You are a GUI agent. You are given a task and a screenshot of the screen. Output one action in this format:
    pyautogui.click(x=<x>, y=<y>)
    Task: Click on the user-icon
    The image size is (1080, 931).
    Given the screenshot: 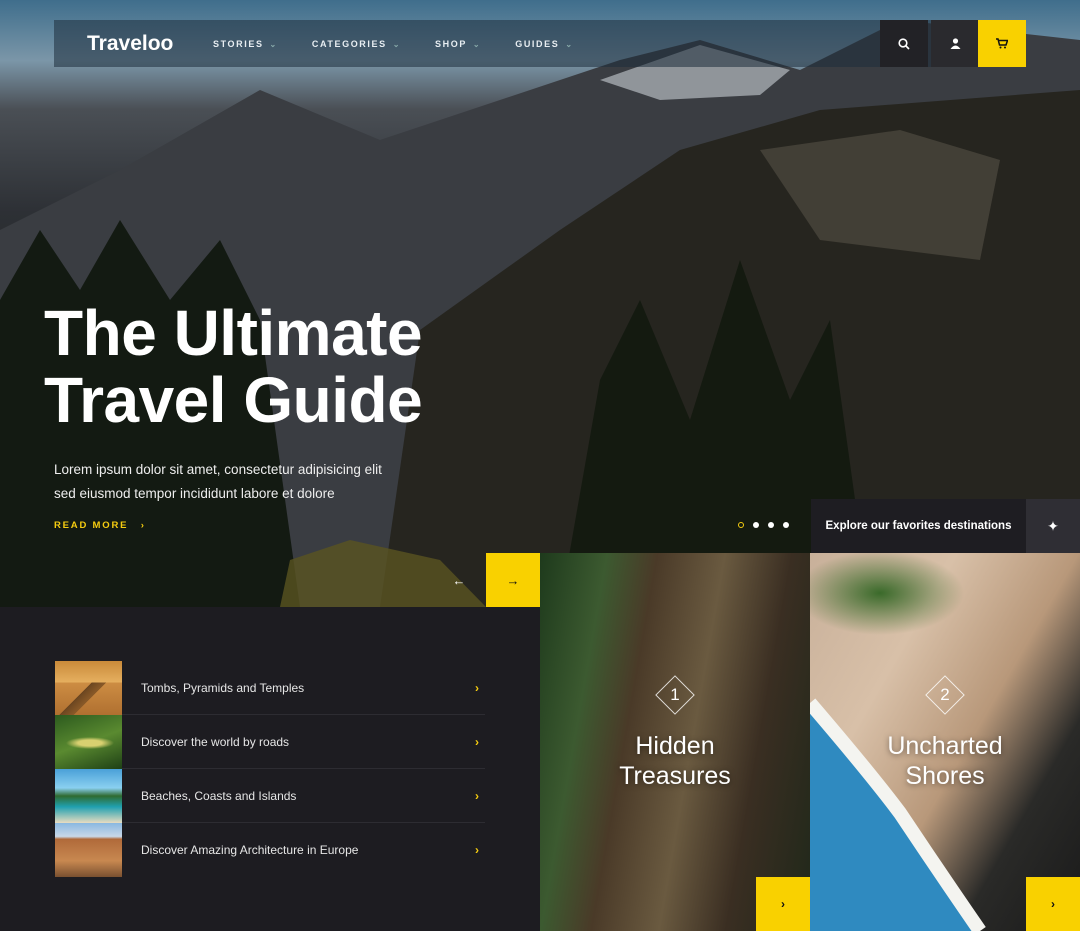 What is the action you would take?
    pyautogui.click(x=955, y=43)
    